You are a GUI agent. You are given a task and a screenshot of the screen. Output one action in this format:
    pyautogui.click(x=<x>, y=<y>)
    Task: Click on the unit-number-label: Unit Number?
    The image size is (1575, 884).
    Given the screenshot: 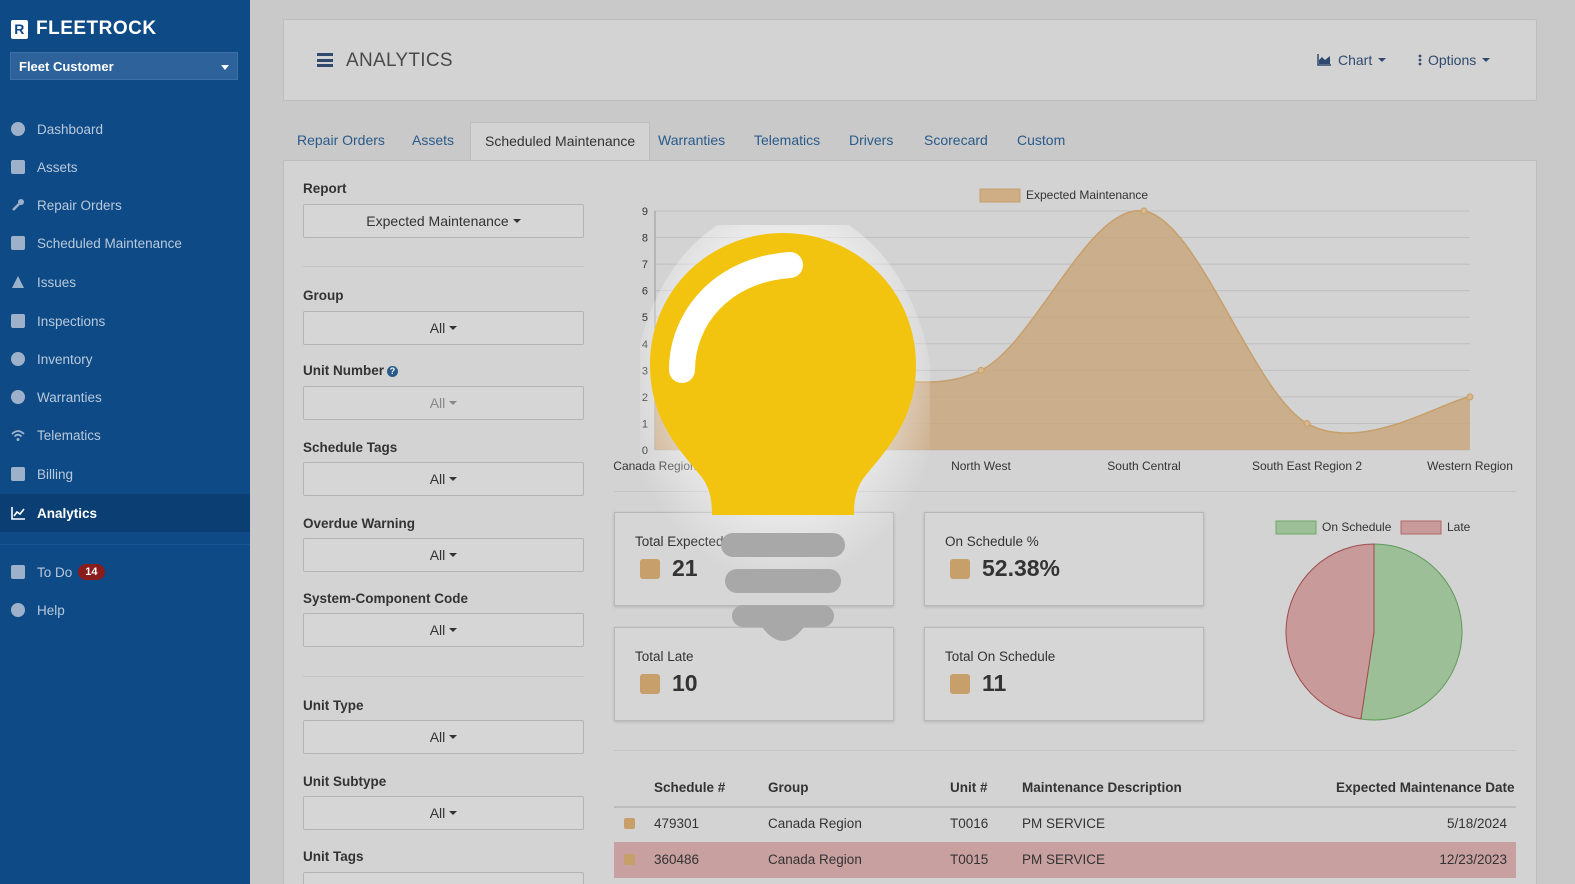 What is the action you would take?
    pyautogui.click(x=350, y=370)
    